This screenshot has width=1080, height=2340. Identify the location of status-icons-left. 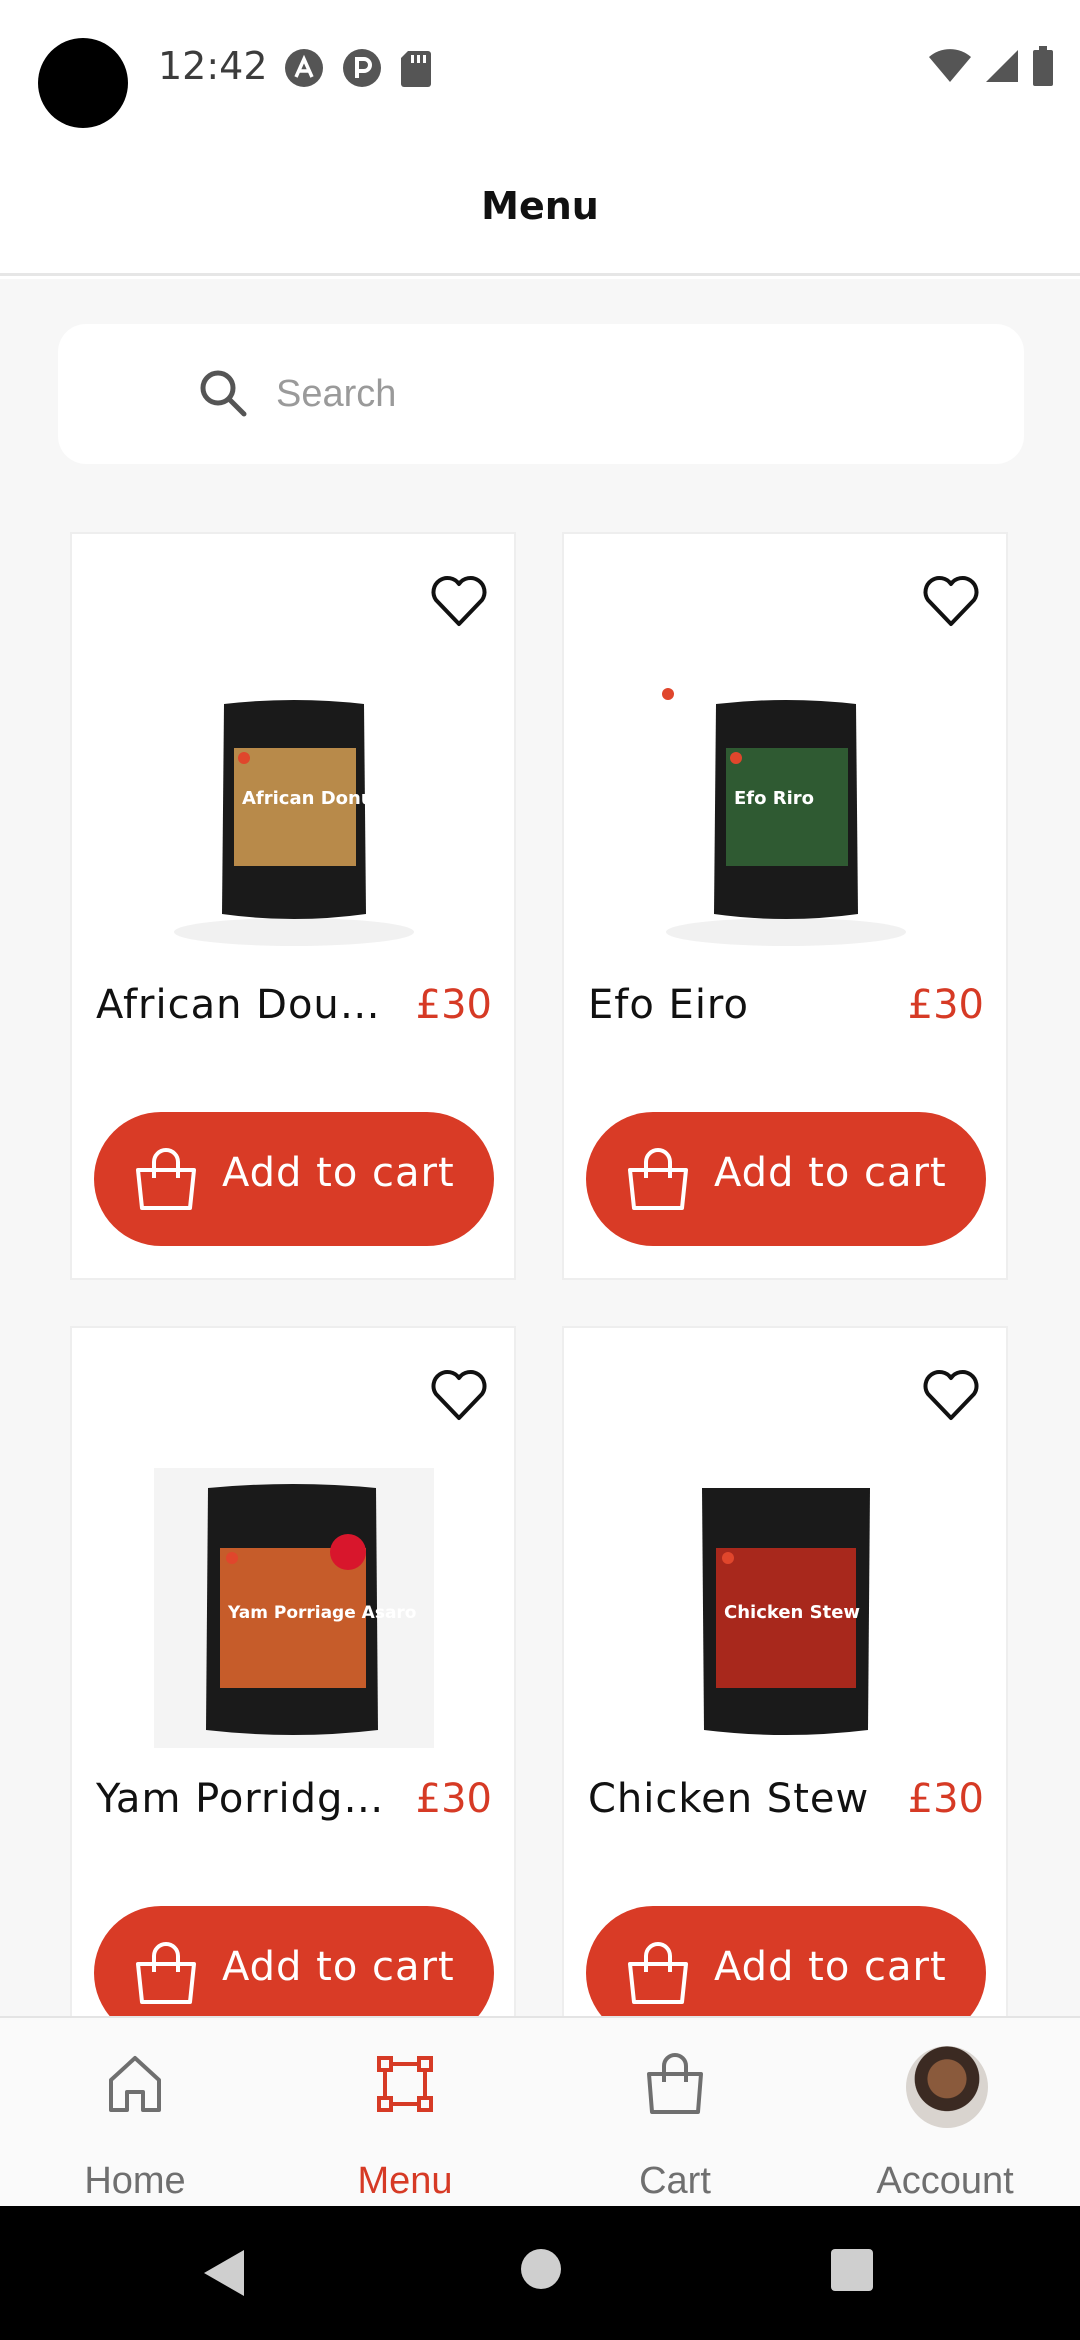
(358, 68).